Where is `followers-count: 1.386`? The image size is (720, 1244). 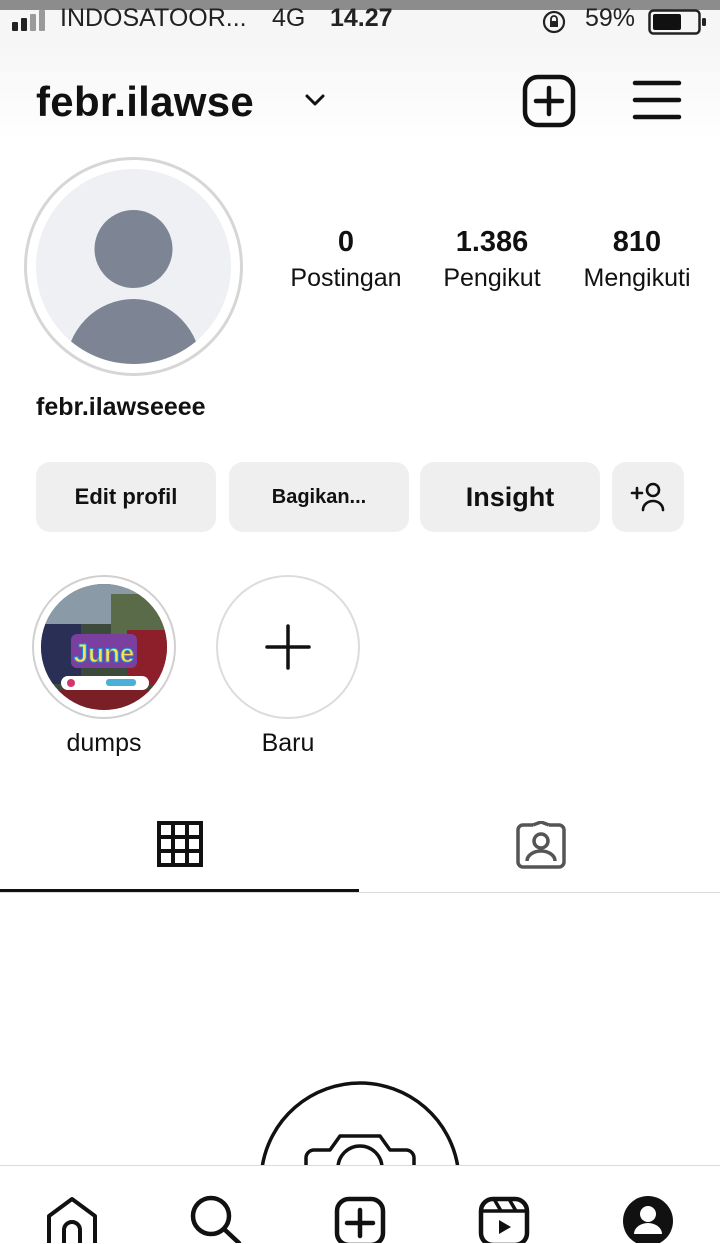 followers-count: 1.386 is located at coordinates (492, 242).